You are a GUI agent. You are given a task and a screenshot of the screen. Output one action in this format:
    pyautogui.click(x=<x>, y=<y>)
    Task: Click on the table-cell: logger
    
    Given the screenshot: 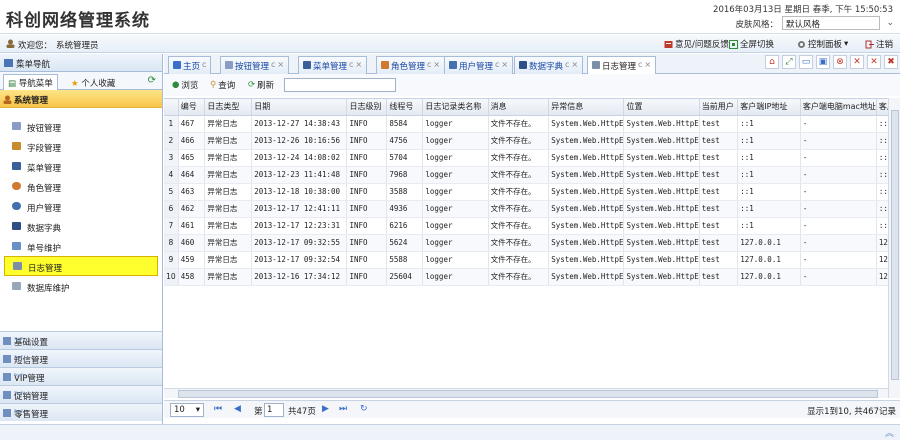 What is the action you would take?
    pyautogui.click(x=455, y=277)
    